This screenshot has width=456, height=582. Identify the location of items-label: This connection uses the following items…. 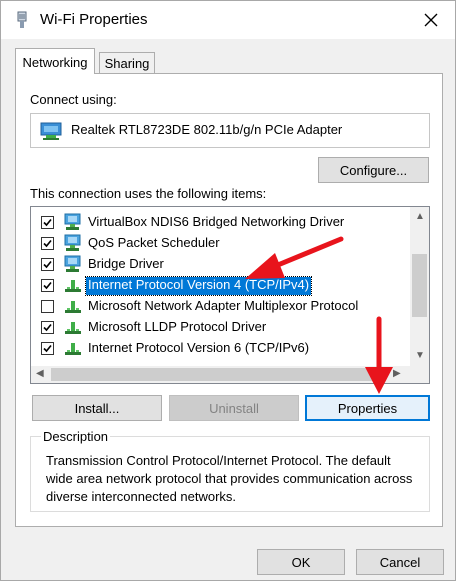
(148, 193).